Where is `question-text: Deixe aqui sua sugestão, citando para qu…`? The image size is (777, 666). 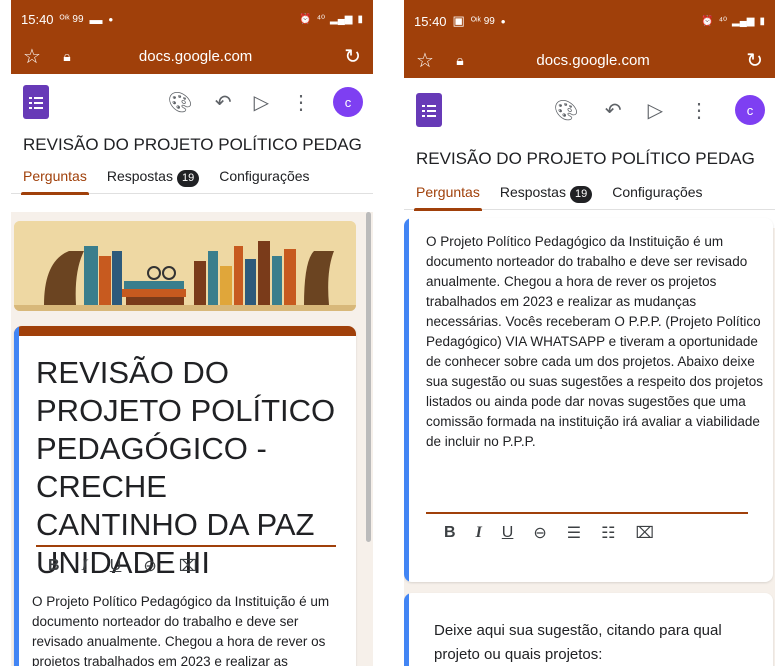
question-text: Deixe aqui sua sugestão, citando para qu… is located at coordinates (584, 642).